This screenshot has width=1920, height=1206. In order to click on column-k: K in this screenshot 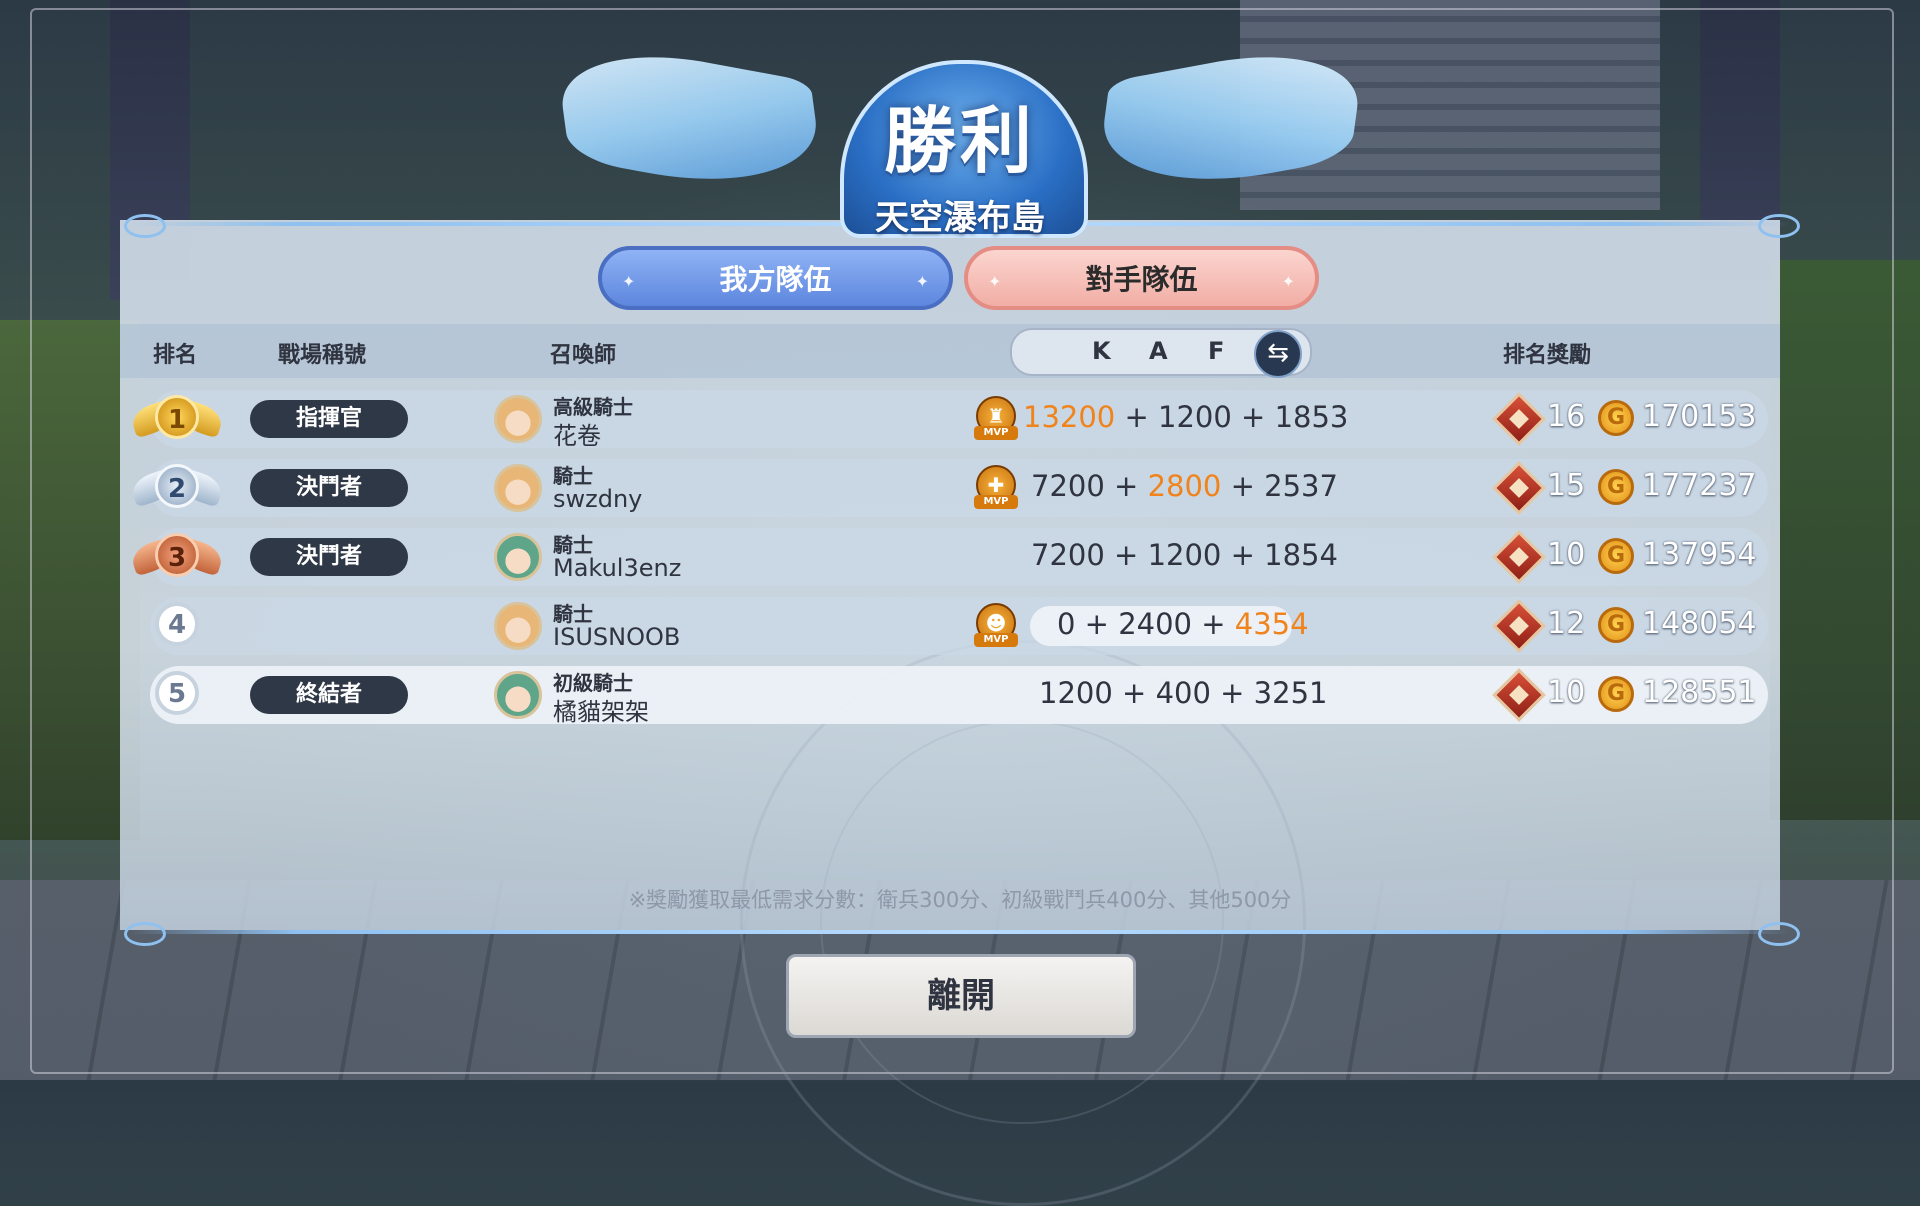, I will do `click(1101, 351)`.